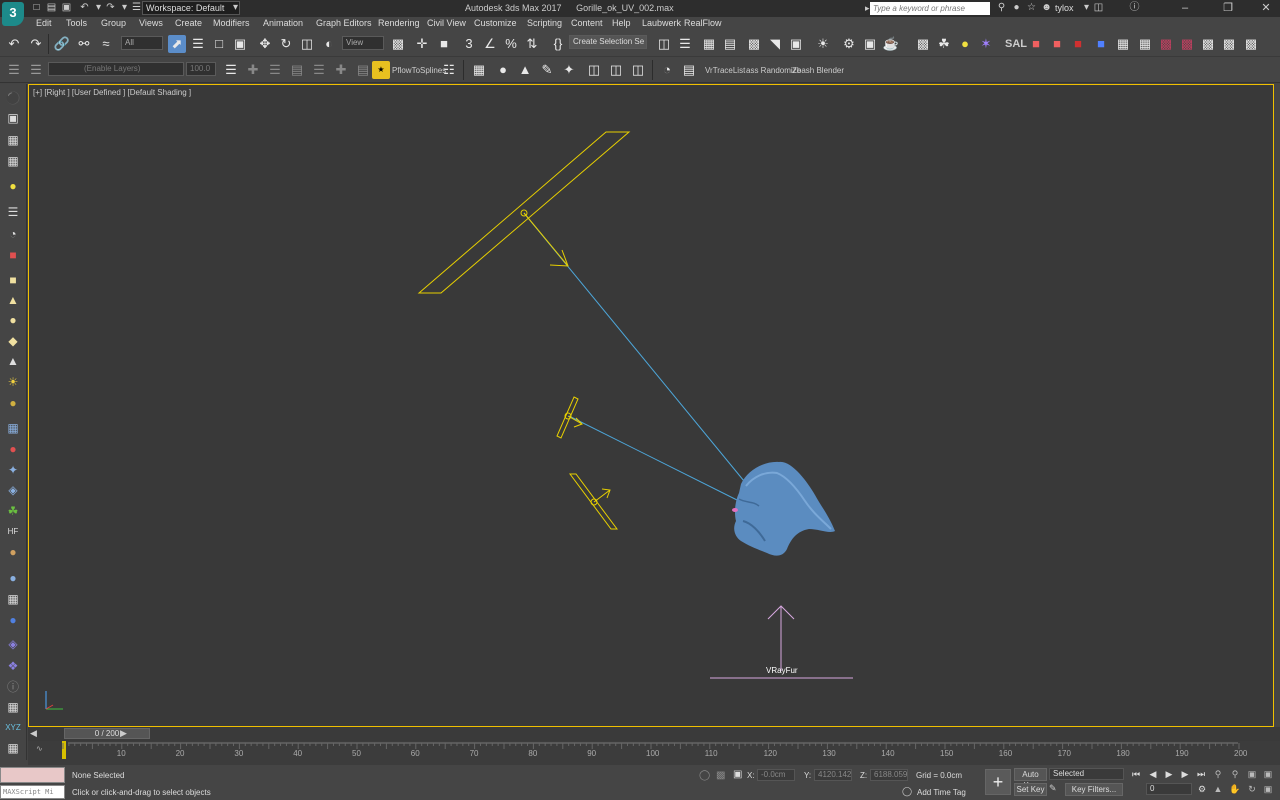 This screenshot has height=800, width=1280. Describe the element at coordinates (13, 428) in the screenshot. I see `plane-create-icon: ▦` at that location.